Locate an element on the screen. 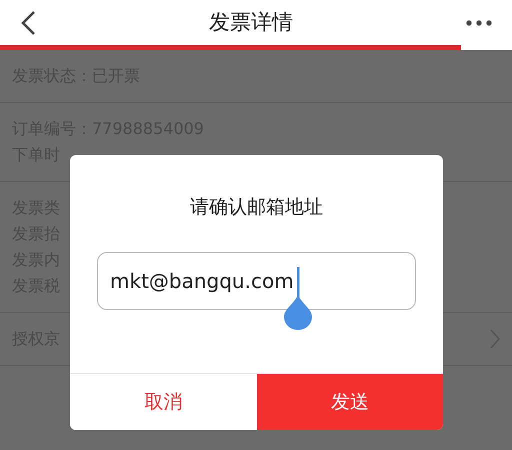 This screenshot has width=512, height=450. email-field: mkt@bangqu.com is located at coordinates (256, 281).